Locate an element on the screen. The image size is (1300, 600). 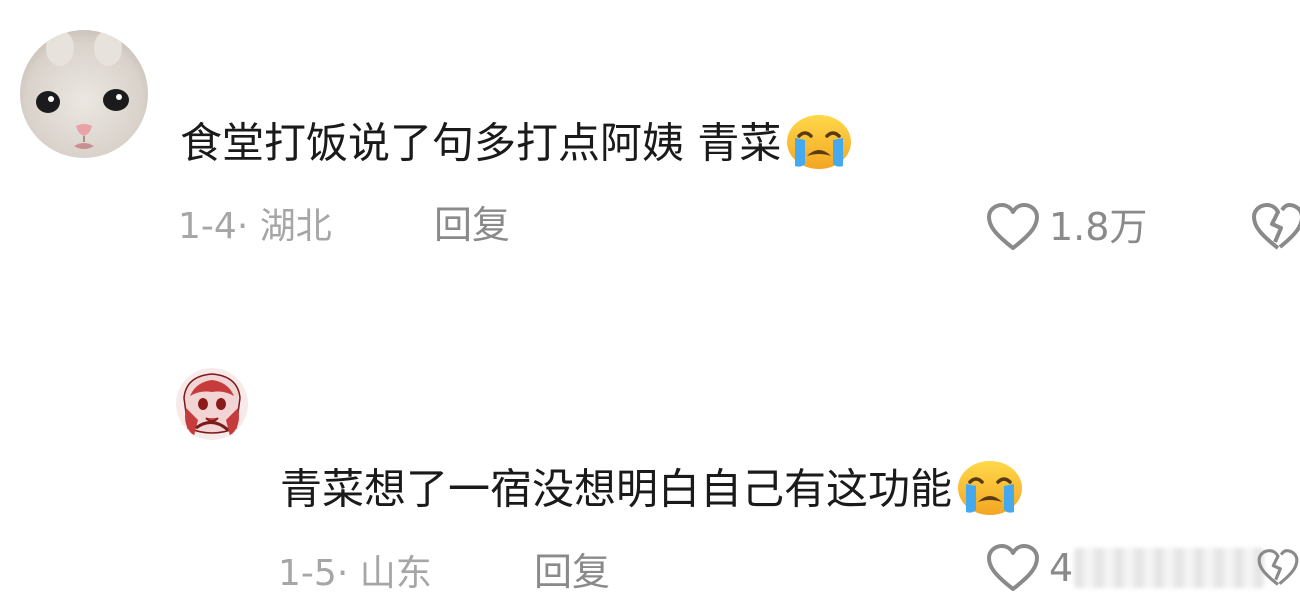
comment-text: 食堂打饭说了句多打点阿姨 青菜 is located at coordinates (516, 144).